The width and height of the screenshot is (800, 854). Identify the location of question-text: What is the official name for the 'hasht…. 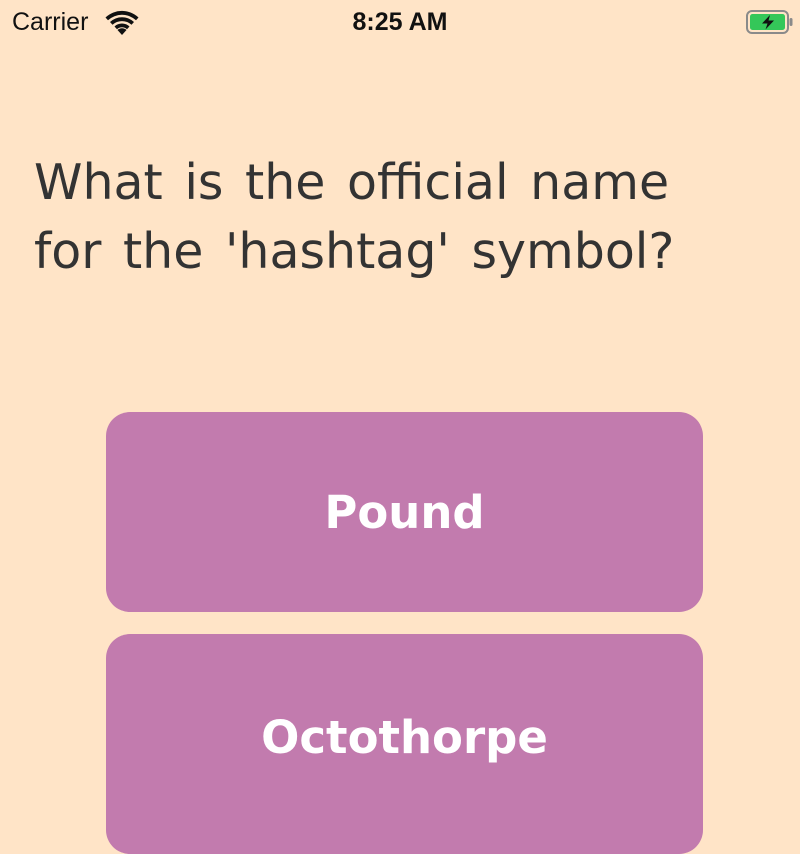
(354, 217).